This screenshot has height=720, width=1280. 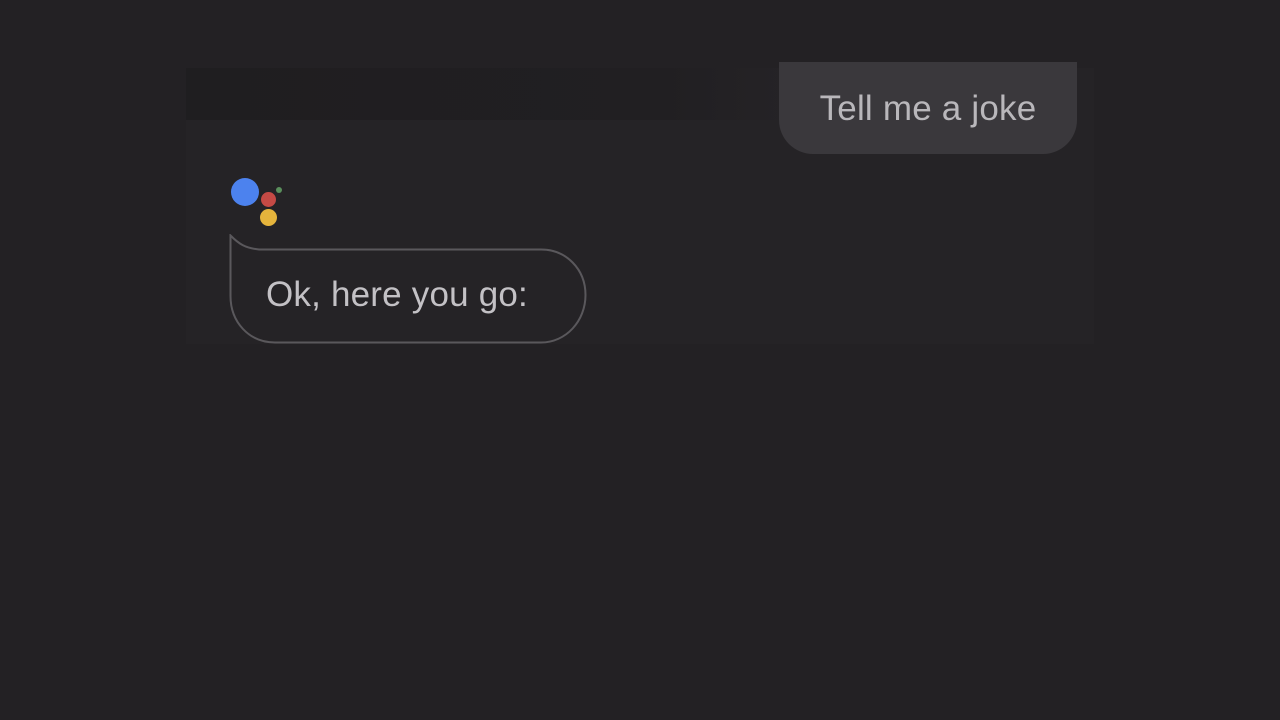 I want to click on user-message-bubble: Tell me a joke, so click(x=928, y=108).